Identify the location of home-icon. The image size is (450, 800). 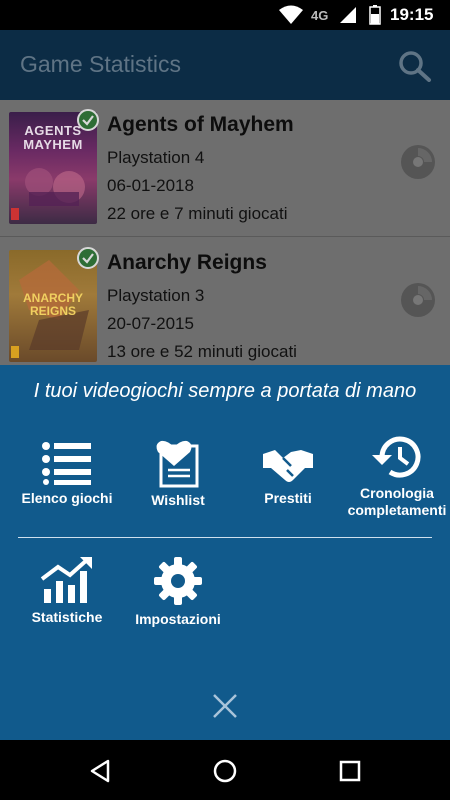
(225, 771).